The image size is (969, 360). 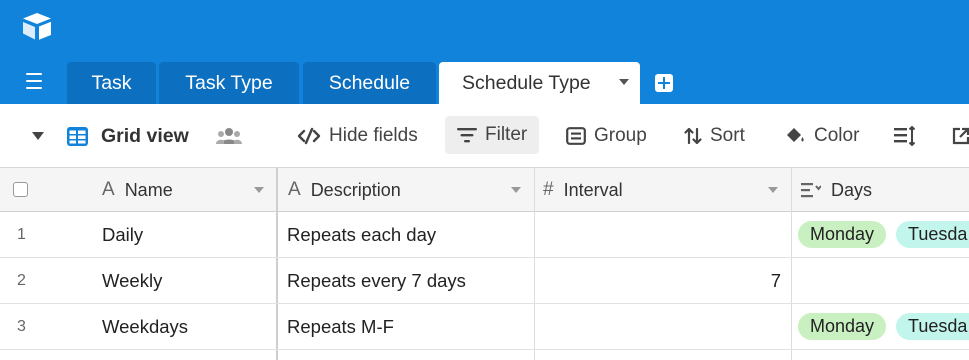 What do you see at coordinates (369, 83) in the screenshot?
I see `tab-schedule: Schedule` at bounding box center [369, 83].